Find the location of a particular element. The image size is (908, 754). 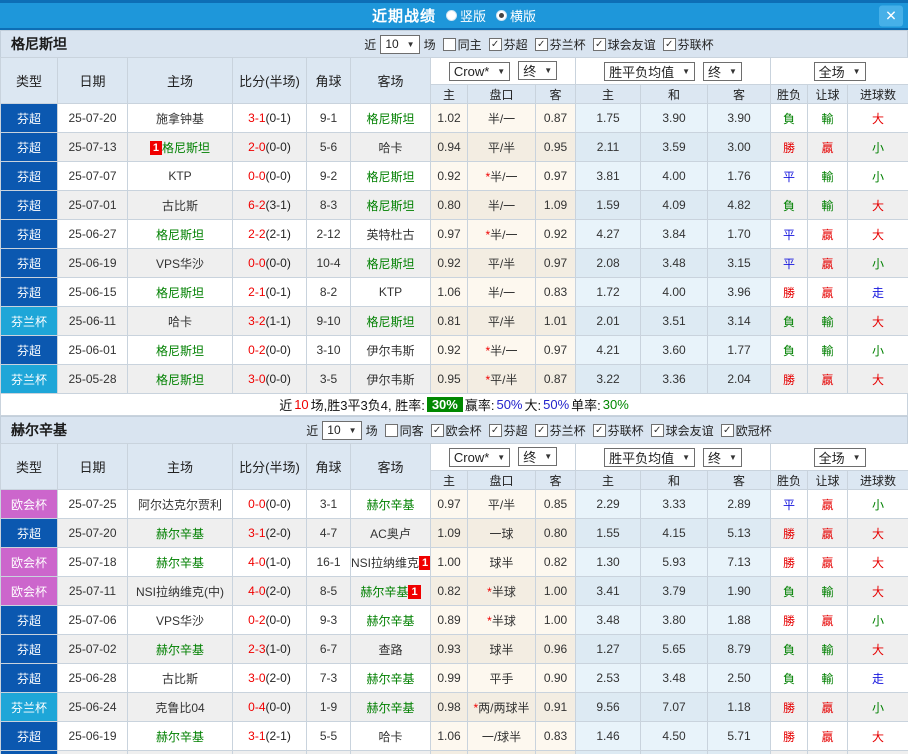

handicap: *半球 is located at coordinates (501, 620).